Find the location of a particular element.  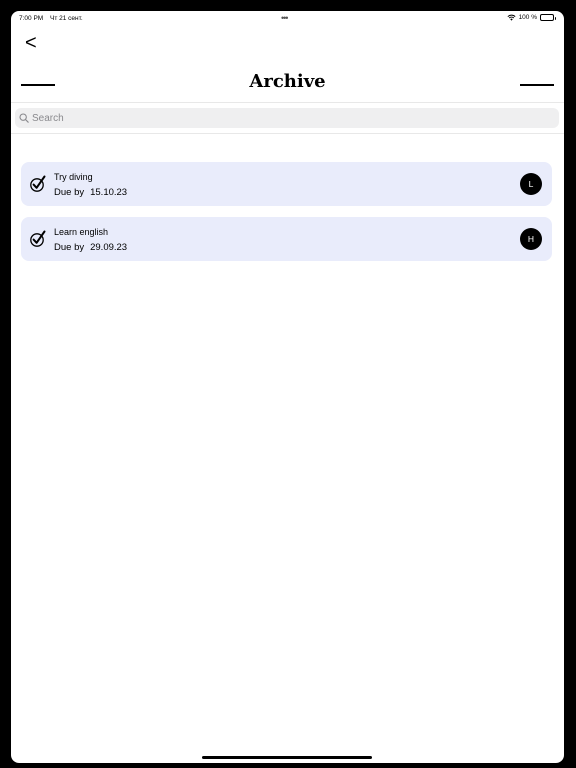

multitasking-dots-icon: ••• is located at coordinates (285, 18).